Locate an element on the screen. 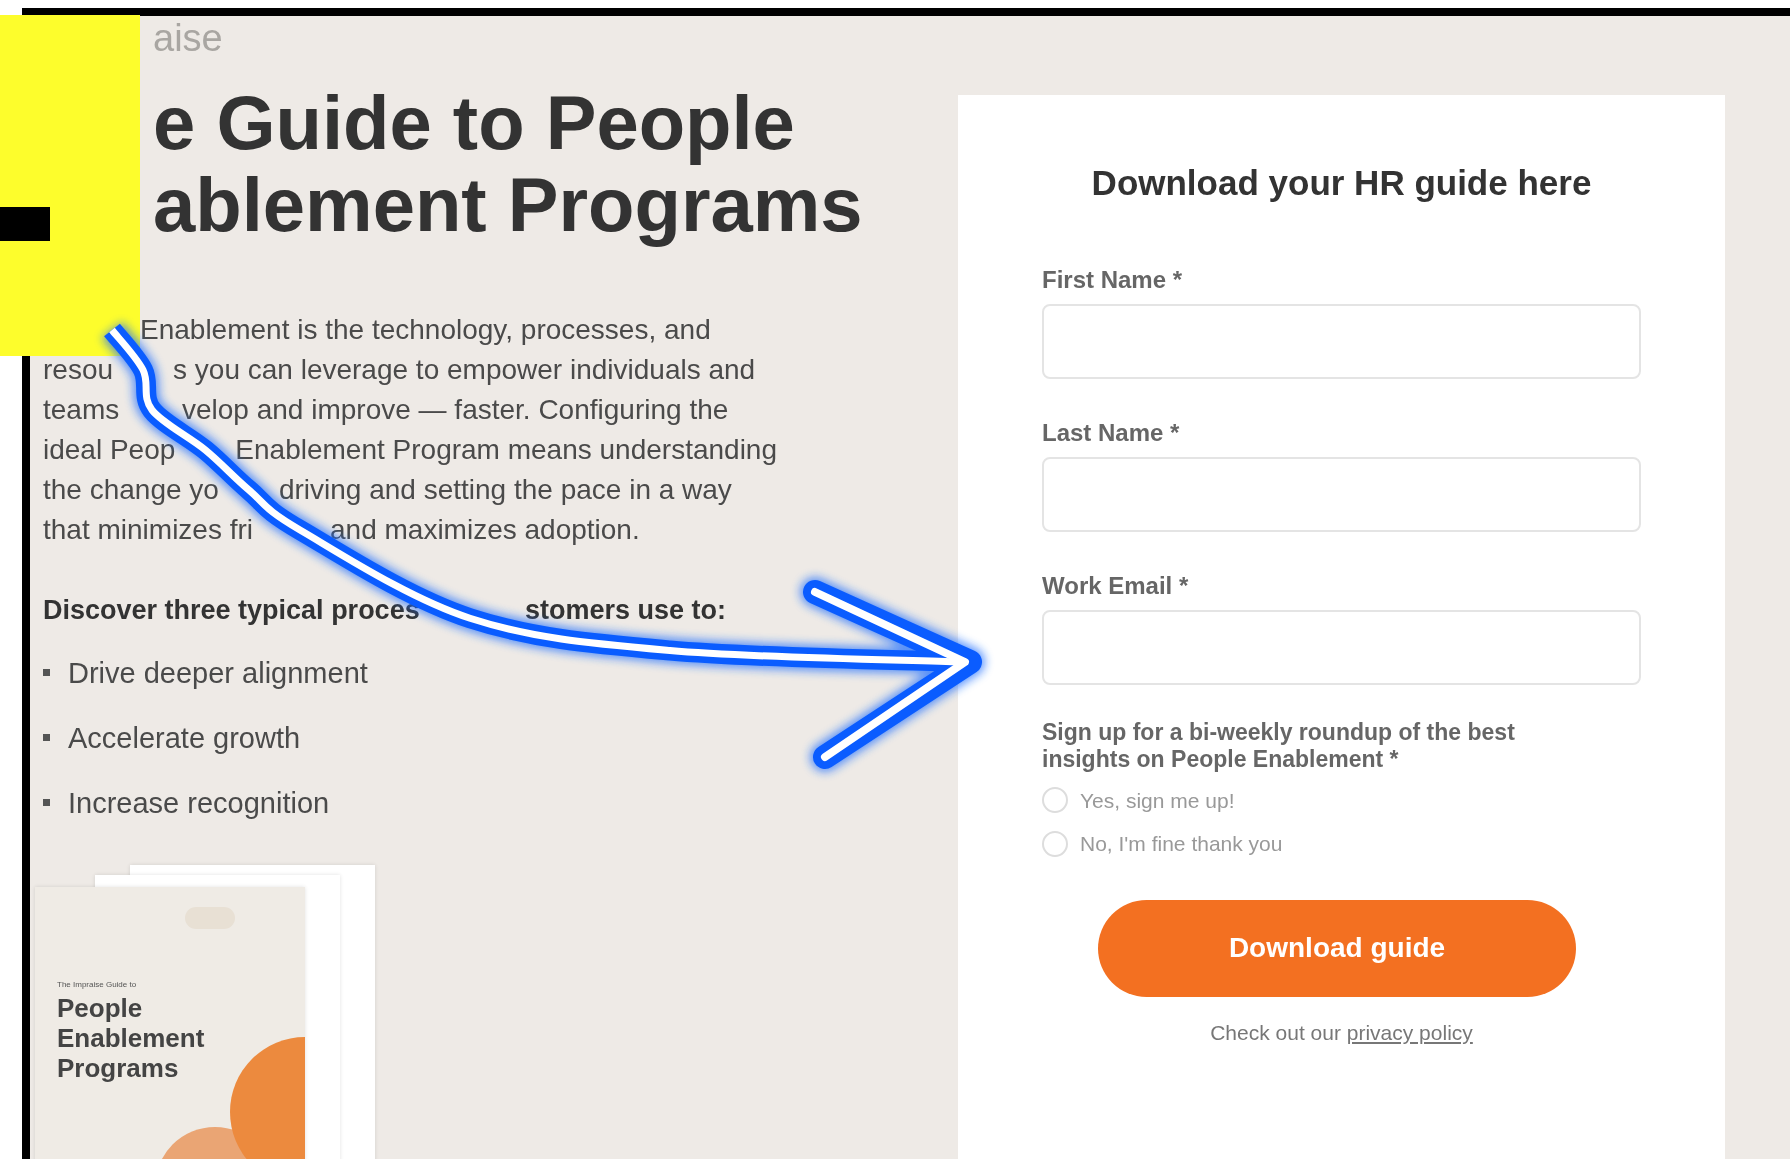 The width and height of the screenshot is (1790, 1159). section-heading: stomers use to: is located at coordinates (626, 610).